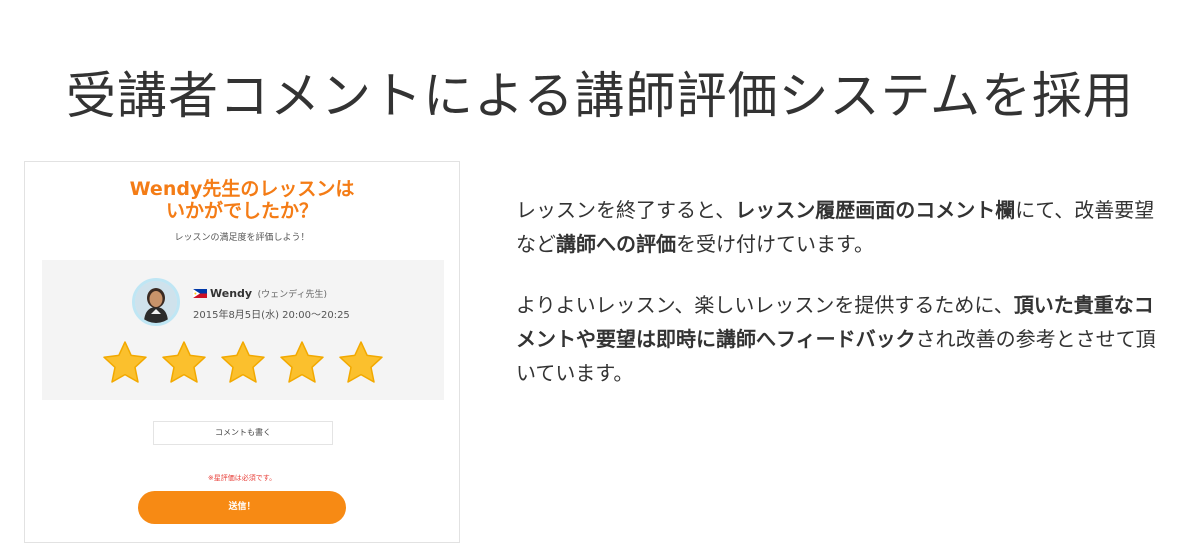  I want to click on page-title: 受講者コメントによる講師評価システムを採用, so click(600, 95).